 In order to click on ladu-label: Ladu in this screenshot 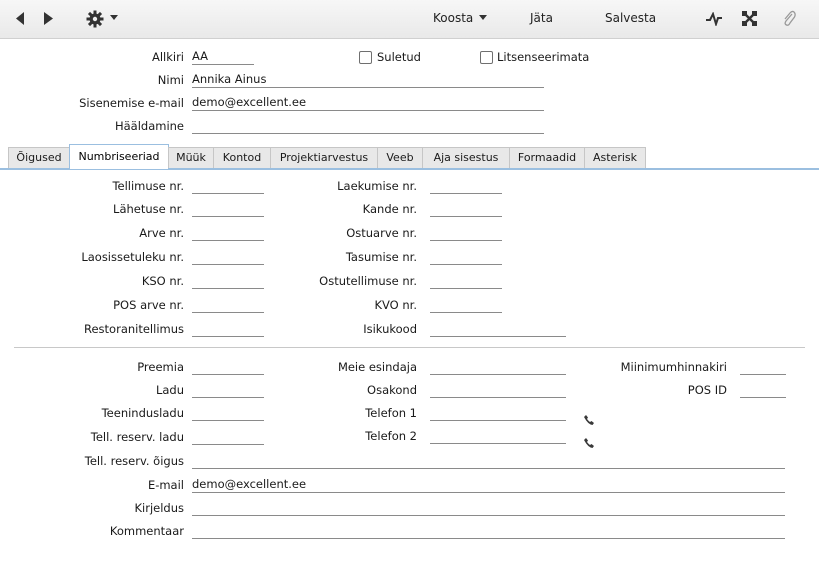, I will do `click(169, 390)`.